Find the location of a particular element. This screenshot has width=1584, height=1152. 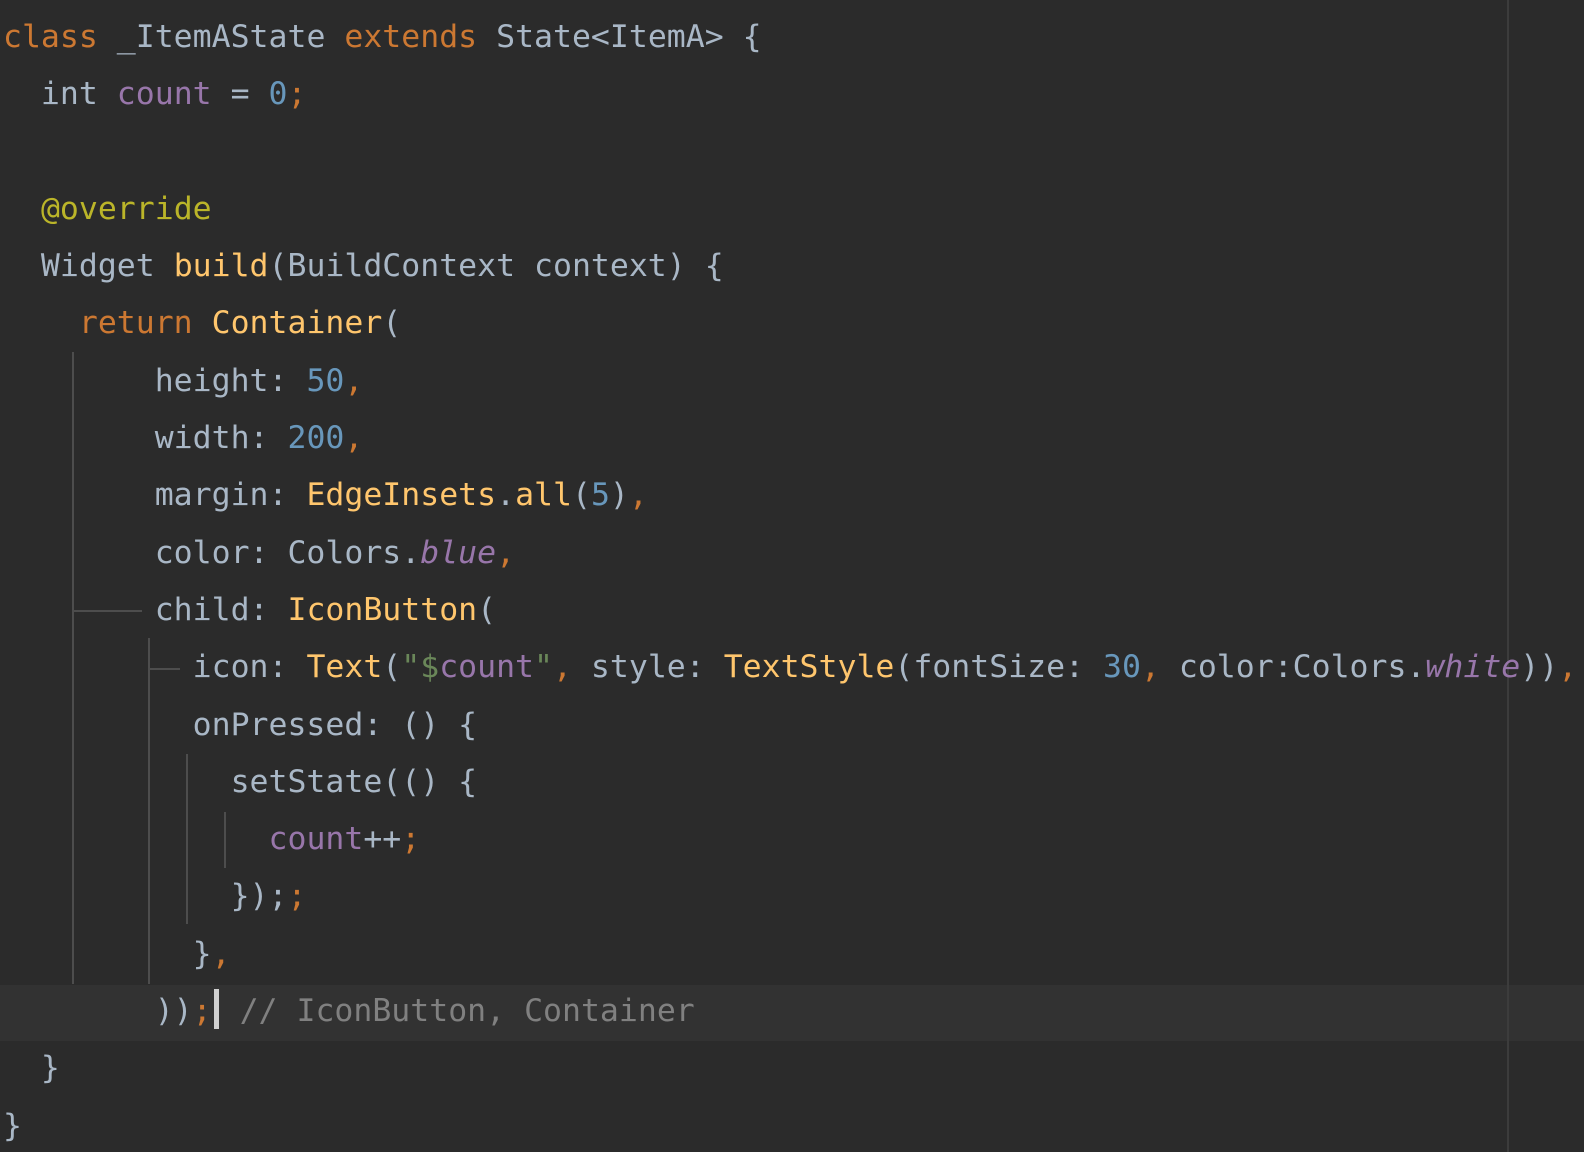

code-token: _ItemAState is located at coordinates (221, 37).